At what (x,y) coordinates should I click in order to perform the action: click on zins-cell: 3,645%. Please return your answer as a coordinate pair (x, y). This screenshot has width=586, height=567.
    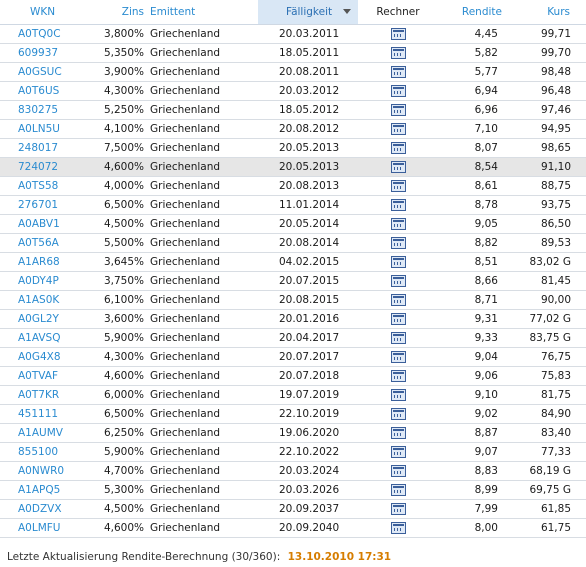
    Looking at the image, I should click on (115, 262).